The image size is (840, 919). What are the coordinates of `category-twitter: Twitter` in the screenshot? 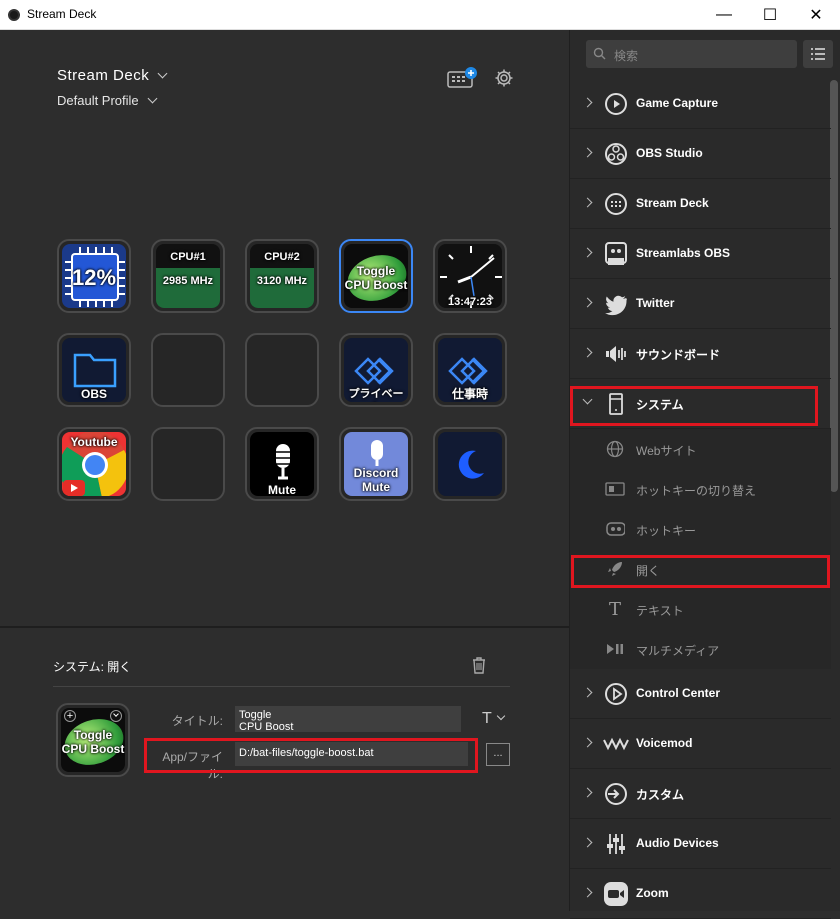 It's located at (700, 304).